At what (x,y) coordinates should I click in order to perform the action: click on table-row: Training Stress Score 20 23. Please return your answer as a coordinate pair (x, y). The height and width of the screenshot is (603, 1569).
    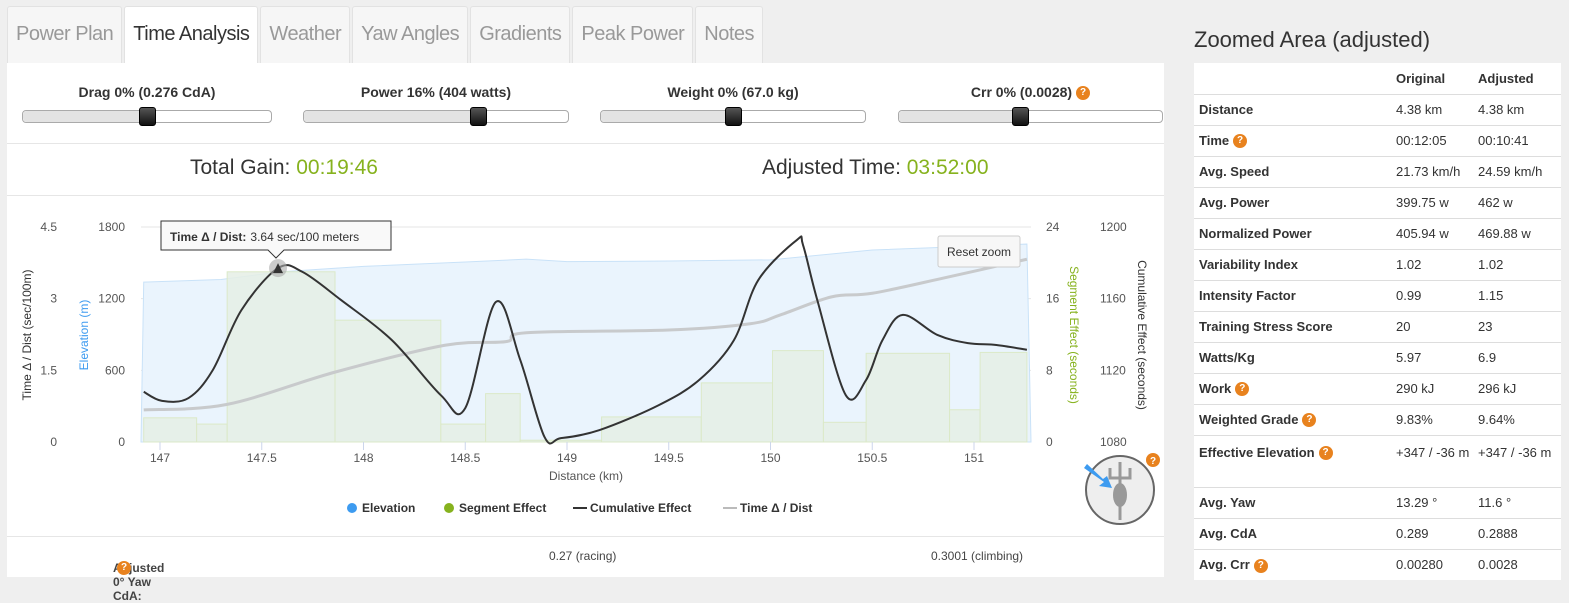
    Looking at the image, I should click on (1377, 326).